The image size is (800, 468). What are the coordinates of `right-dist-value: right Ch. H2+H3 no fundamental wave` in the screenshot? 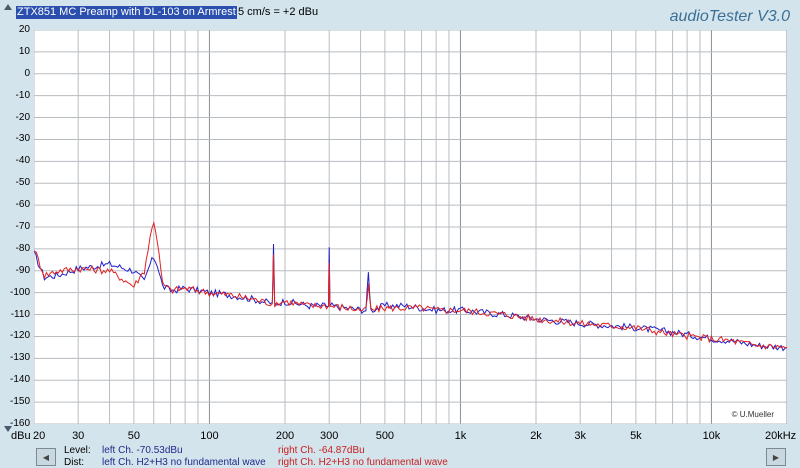 It's located at (363, 462).